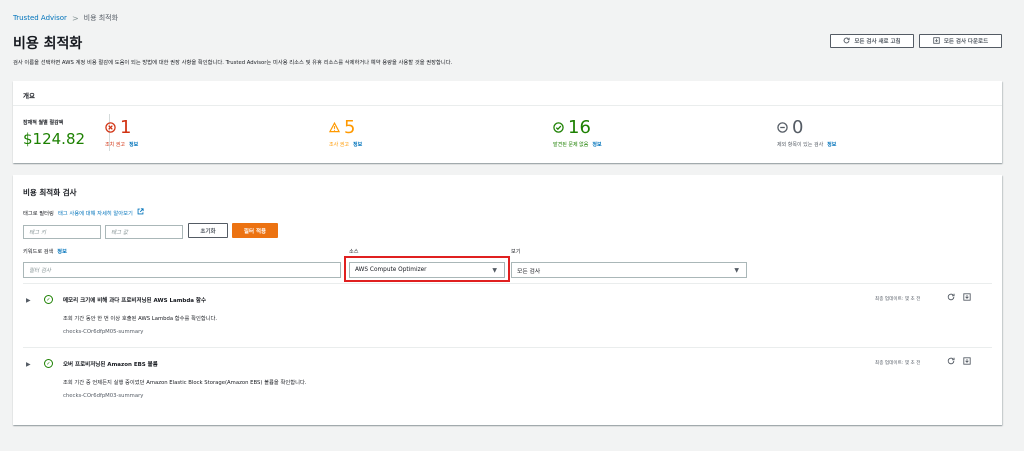 Image resolution: width=1024 pixels, height=451 pixels. What do you see at coordinates (133, 144) in the screenshot?
I see `stat-action-info-link: 정보` at bounding box center [133, 144].